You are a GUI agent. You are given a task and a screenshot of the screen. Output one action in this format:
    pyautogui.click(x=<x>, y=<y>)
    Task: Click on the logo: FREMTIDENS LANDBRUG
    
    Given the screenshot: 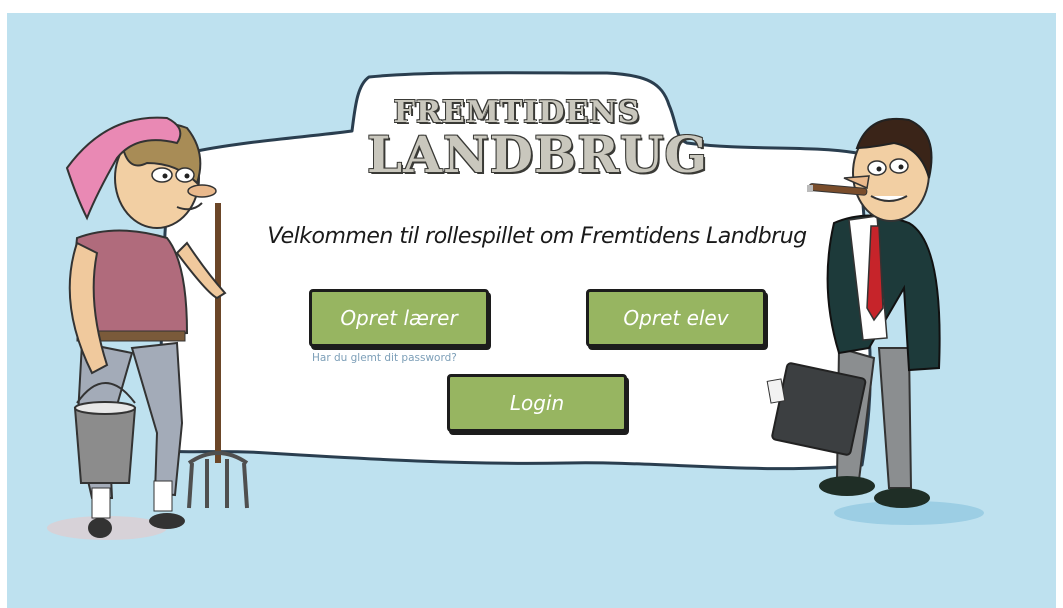 What is the action you would take?
    pyautogui.click(x=538, y=140)
    